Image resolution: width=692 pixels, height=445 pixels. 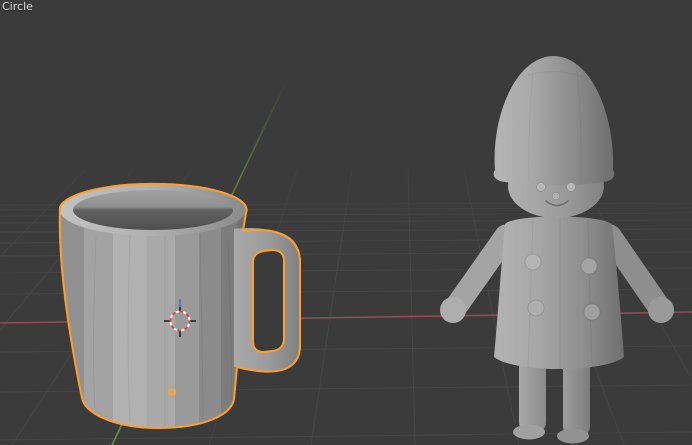 I want to click on figurine-left-hand, so click(x=453, y=310).